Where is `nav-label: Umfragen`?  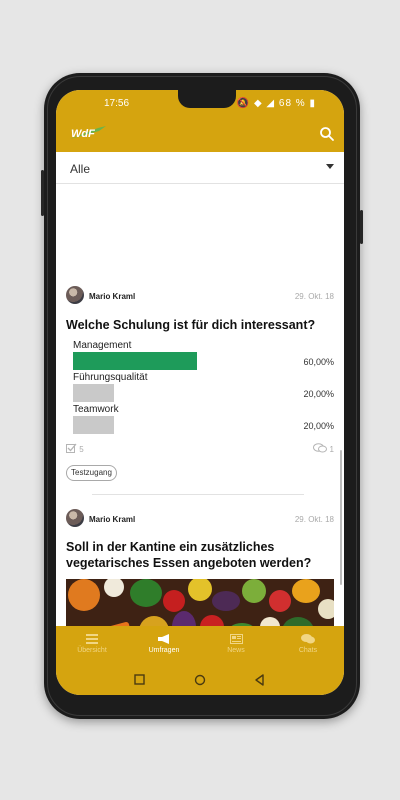 nav-label: Umfragen is located at coordinates (164, 650).